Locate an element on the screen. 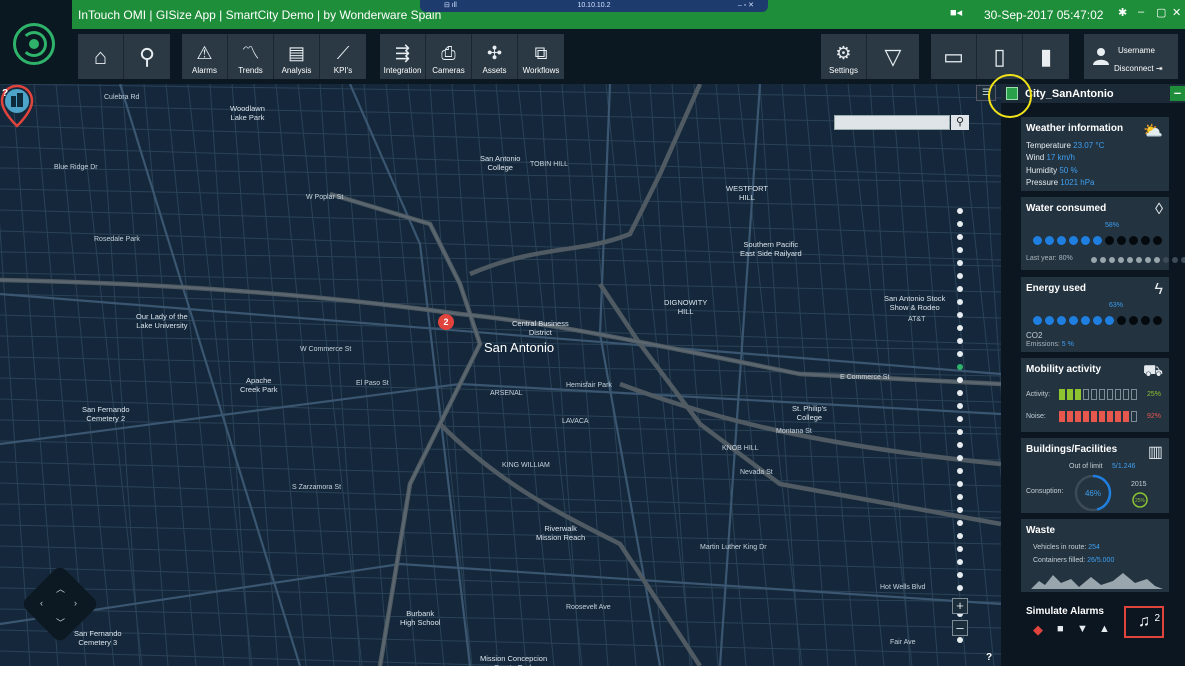  out-of-limit-value: 5/1.246 is located at coordinates (1124, 466).